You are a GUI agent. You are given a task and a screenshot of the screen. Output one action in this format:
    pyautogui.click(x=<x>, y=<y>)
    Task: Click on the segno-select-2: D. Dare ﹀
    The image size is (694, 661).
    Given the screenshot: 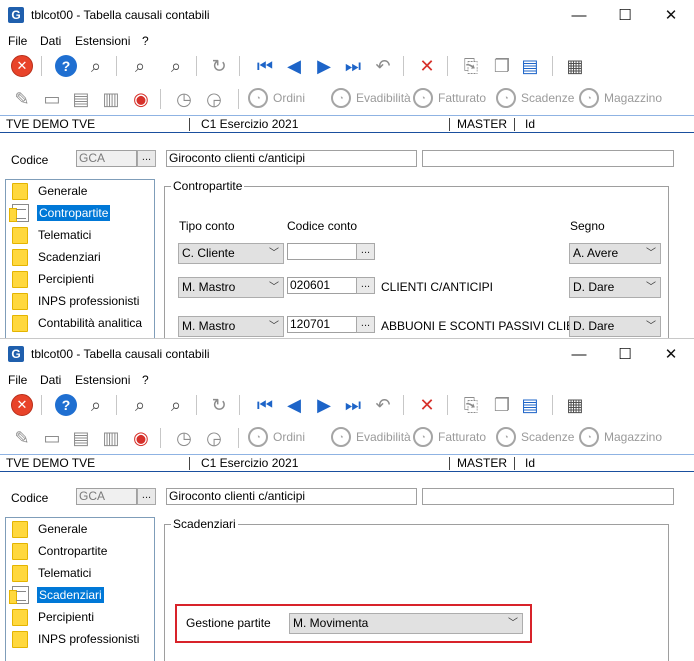 What is the action you would take?
    pyautogui.click(x=615, y=287)
    